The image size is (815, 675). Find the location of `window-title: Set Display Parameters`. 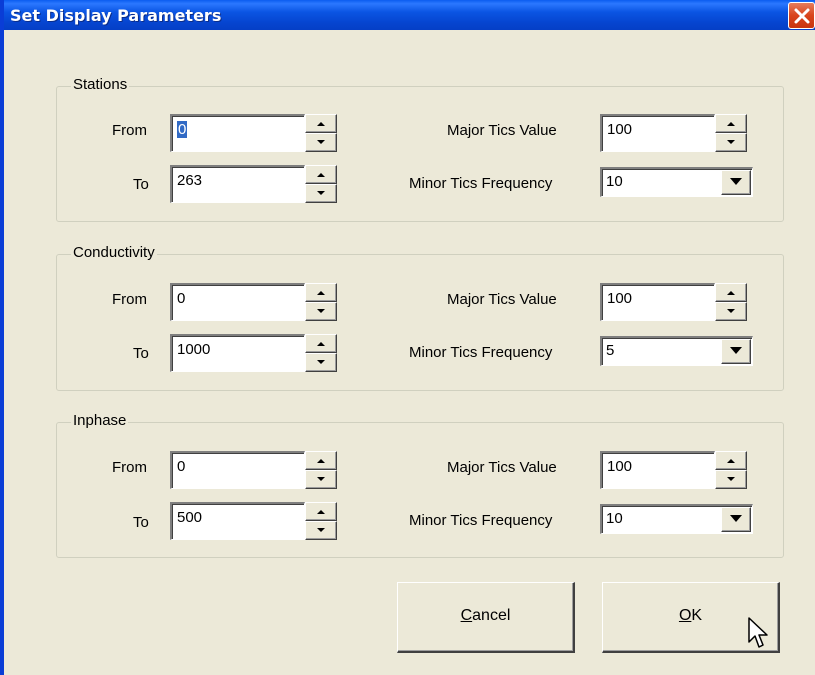

window-title: Set Display Parameters is located at coordinates (116, 15).